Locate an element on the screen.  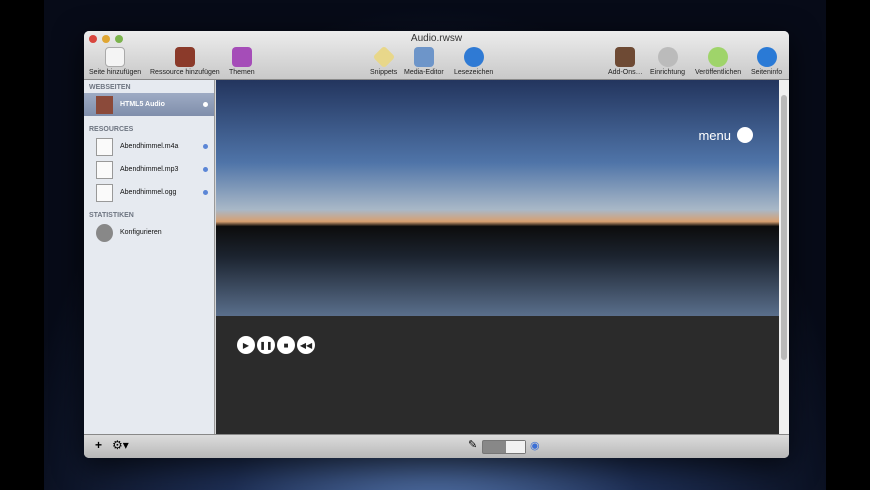
add-resource-button: Ressource hinzufügen is located at coordinates (185, 61).